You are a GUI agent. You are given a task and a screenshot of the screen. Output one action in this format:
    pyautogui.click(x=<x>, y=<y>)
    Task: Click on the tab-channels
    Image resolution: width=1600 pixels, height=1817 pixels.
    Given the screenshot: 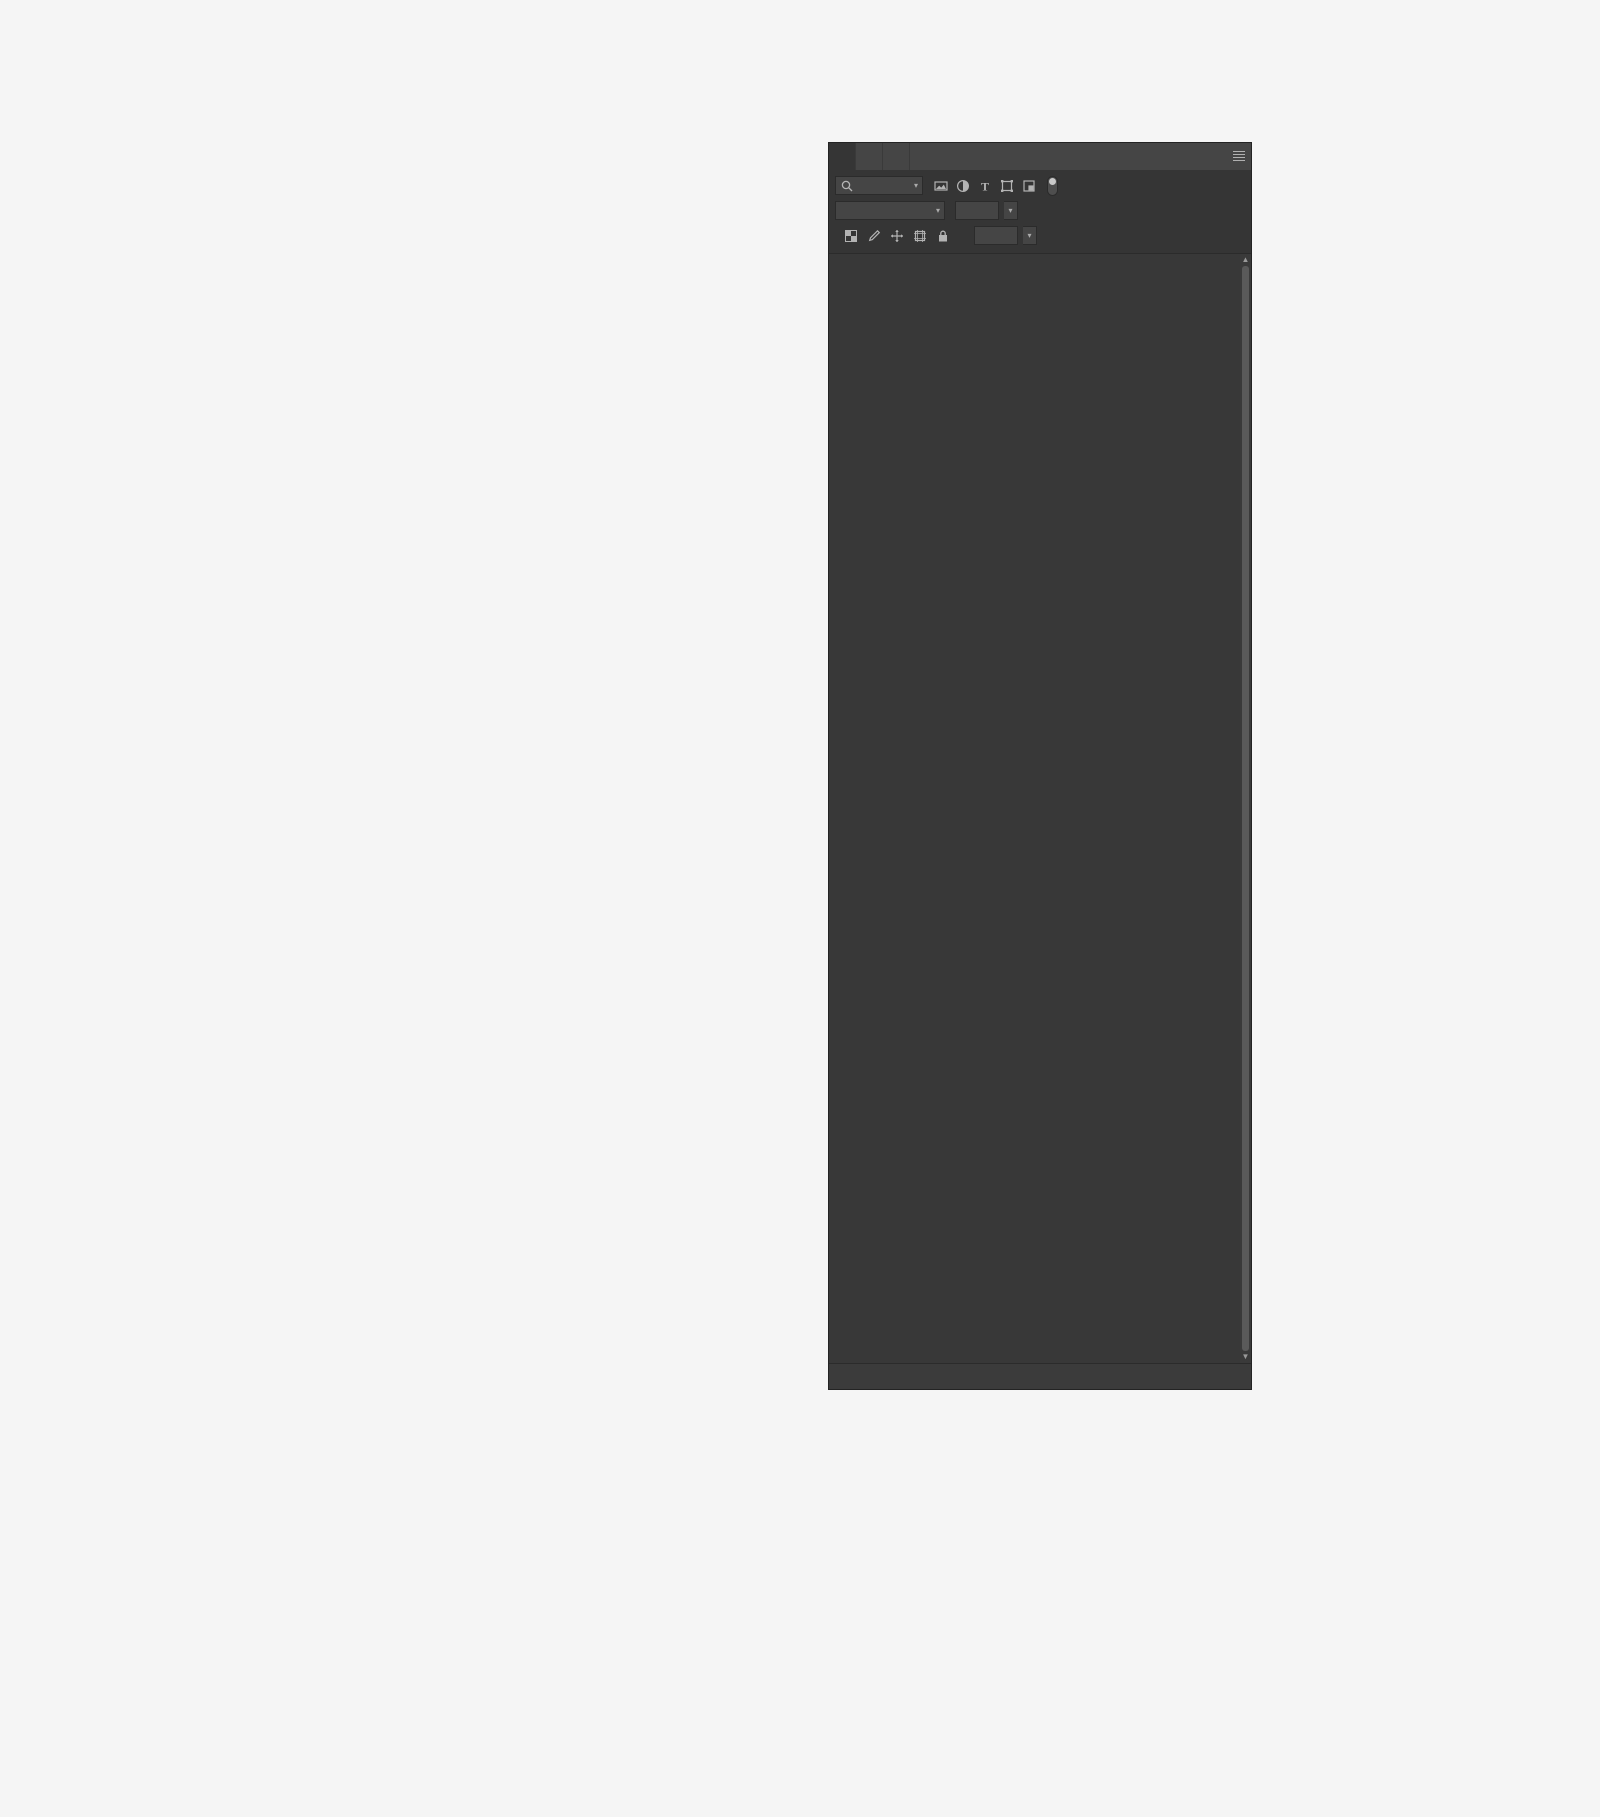 What is the action you would take?
    pyautogui.click(x=896, y=156)
    